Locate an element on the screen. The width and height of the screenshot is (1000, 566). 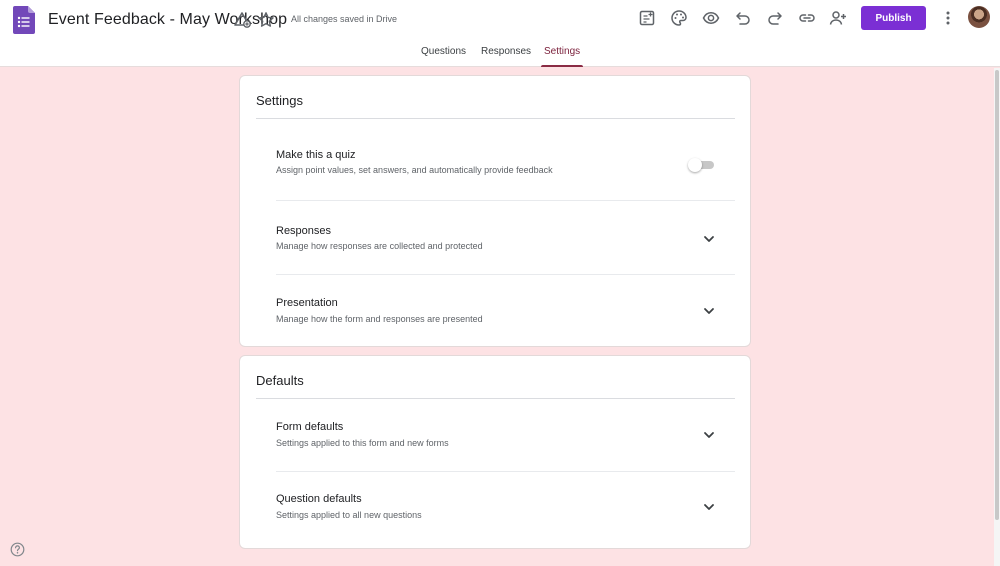
defaults-heading: Defaults is located at coordinates (280, 380).